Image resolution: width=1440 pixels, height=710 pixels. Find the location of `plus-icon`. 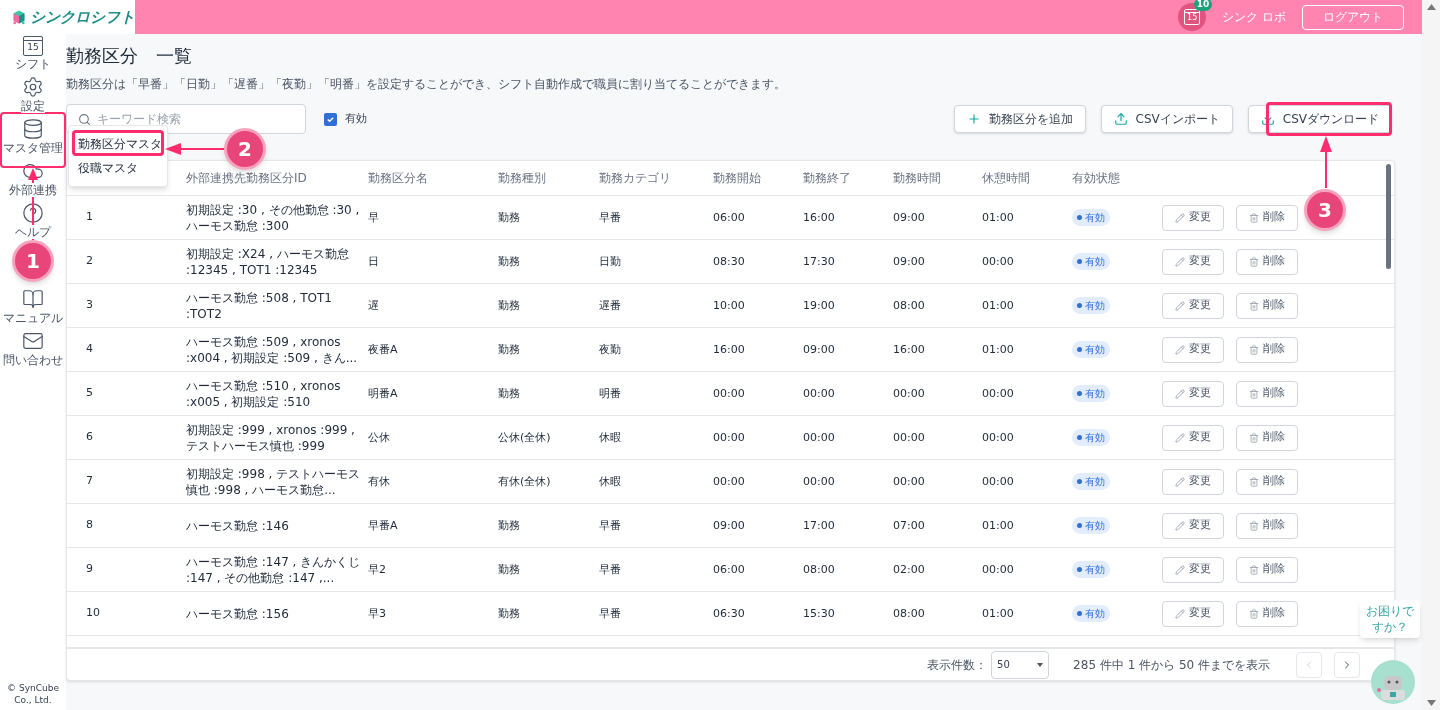

plus-icon is located at coordinates (973, 119).